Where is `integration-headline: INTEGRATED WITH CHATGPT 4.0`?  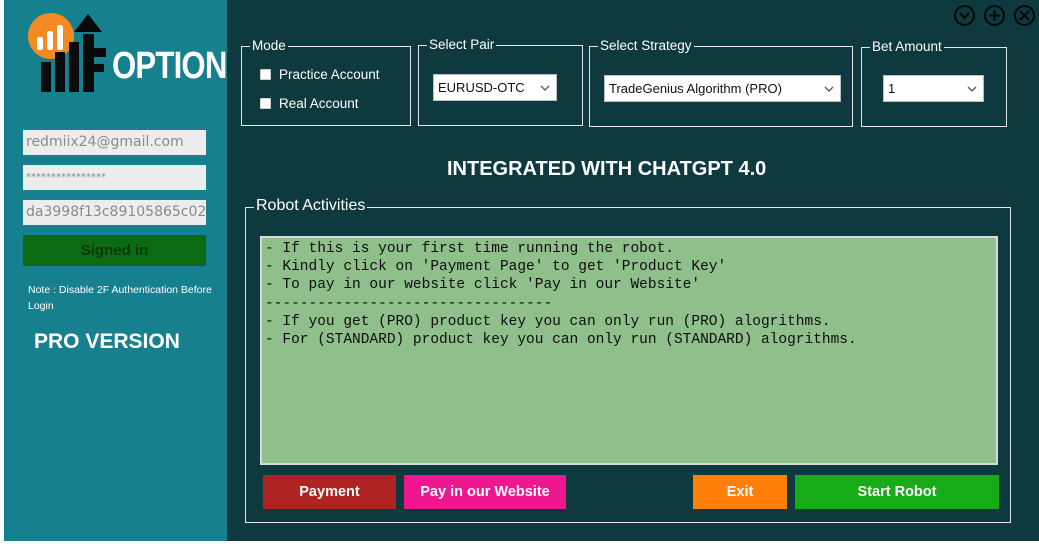
integration-headline: INTEGRATED WITH CHATGPT 4.0 is located at coordinates (607, 169).